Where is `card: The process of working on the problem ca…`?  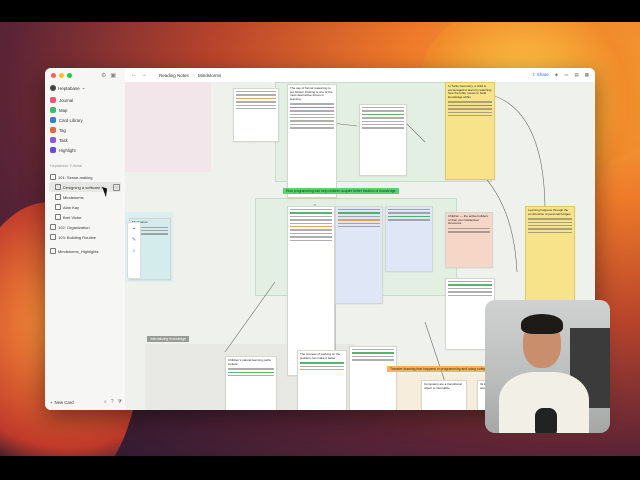
card: The process of working on the problem ca… is located at coordinates (322, 380).